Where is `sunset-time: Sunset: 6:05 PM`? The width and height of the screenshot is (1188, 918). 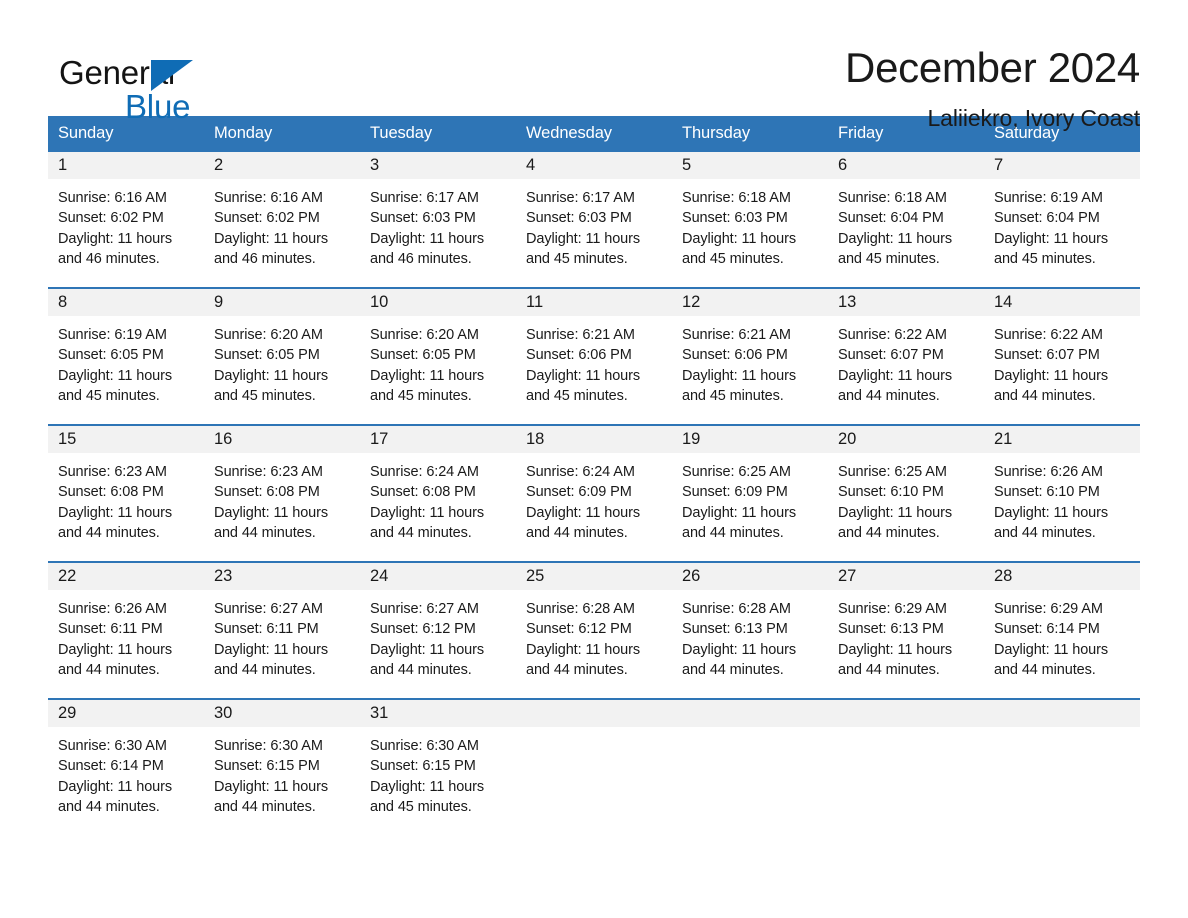 sunset-time: Sunset: 6:05 PM is located at coordinates (267, 355).